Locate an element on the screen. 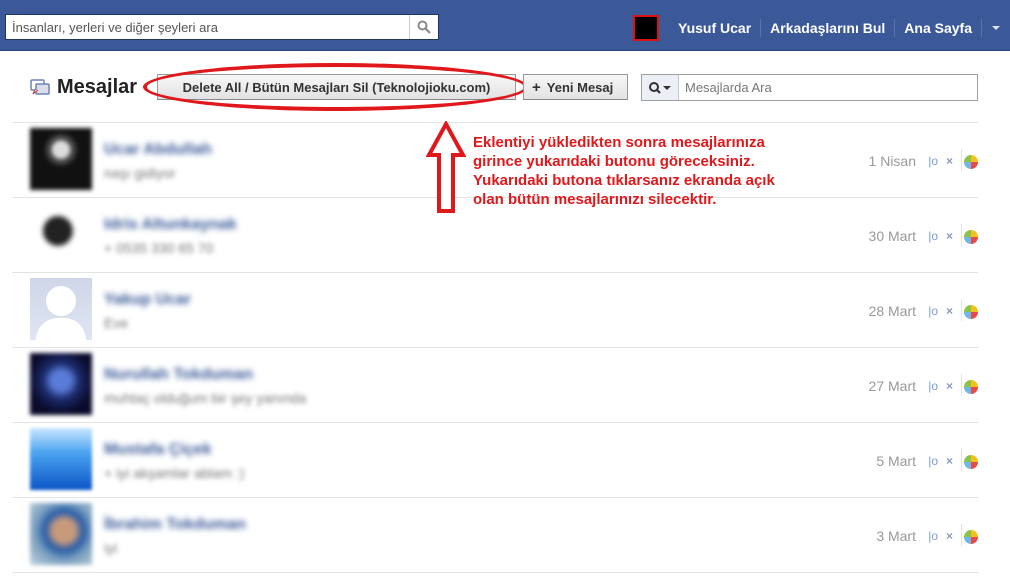 The width and height of the screenshot is (1010, 577). nav-find-friends-link: Arkadaşlarını Bul is located at coordinates (827, 28).